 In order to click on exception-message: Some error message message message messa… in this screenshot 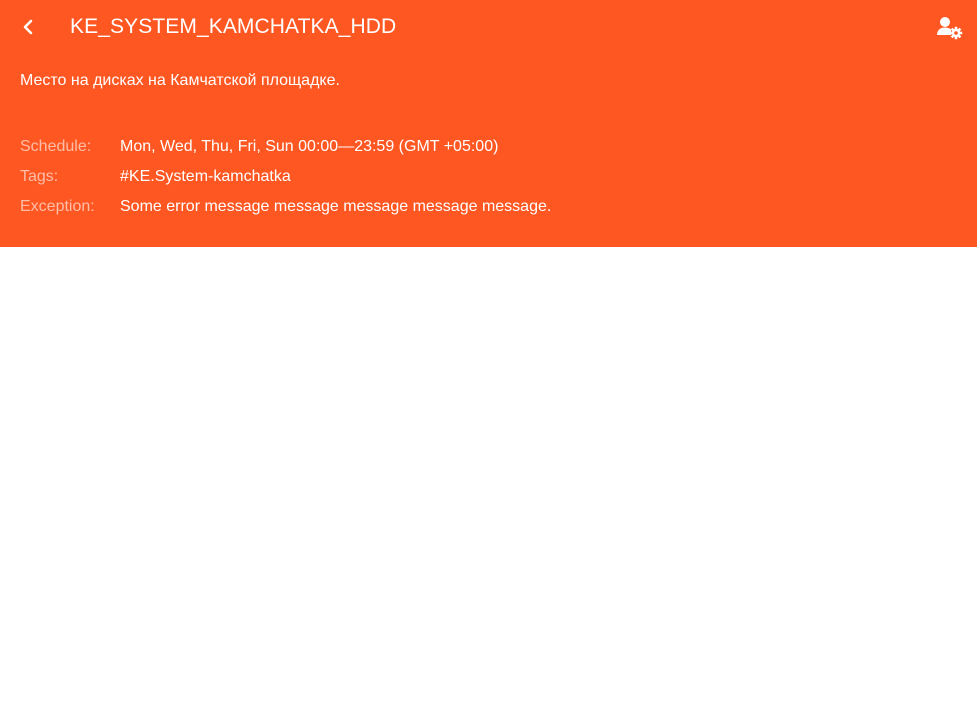, I will do `click(336, 206)`.